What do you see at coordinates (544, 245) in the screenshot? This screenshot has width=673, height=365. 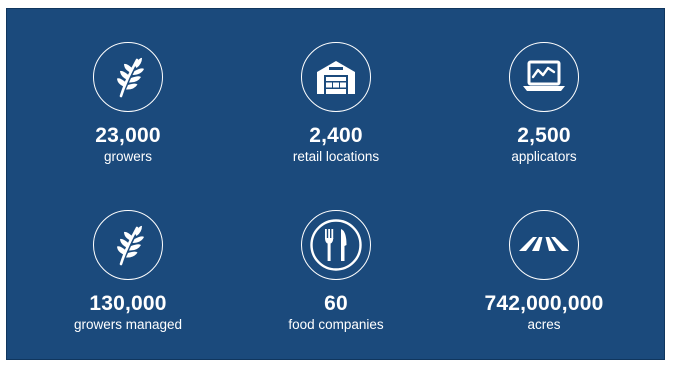 I see `field-rows-icon` at bounding box center [544, 245].